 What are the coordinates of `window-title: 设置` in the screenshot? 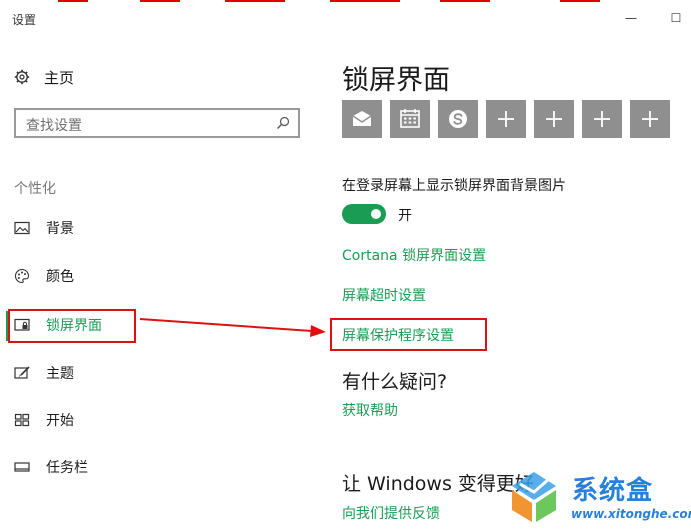 It's located at (24, 20).